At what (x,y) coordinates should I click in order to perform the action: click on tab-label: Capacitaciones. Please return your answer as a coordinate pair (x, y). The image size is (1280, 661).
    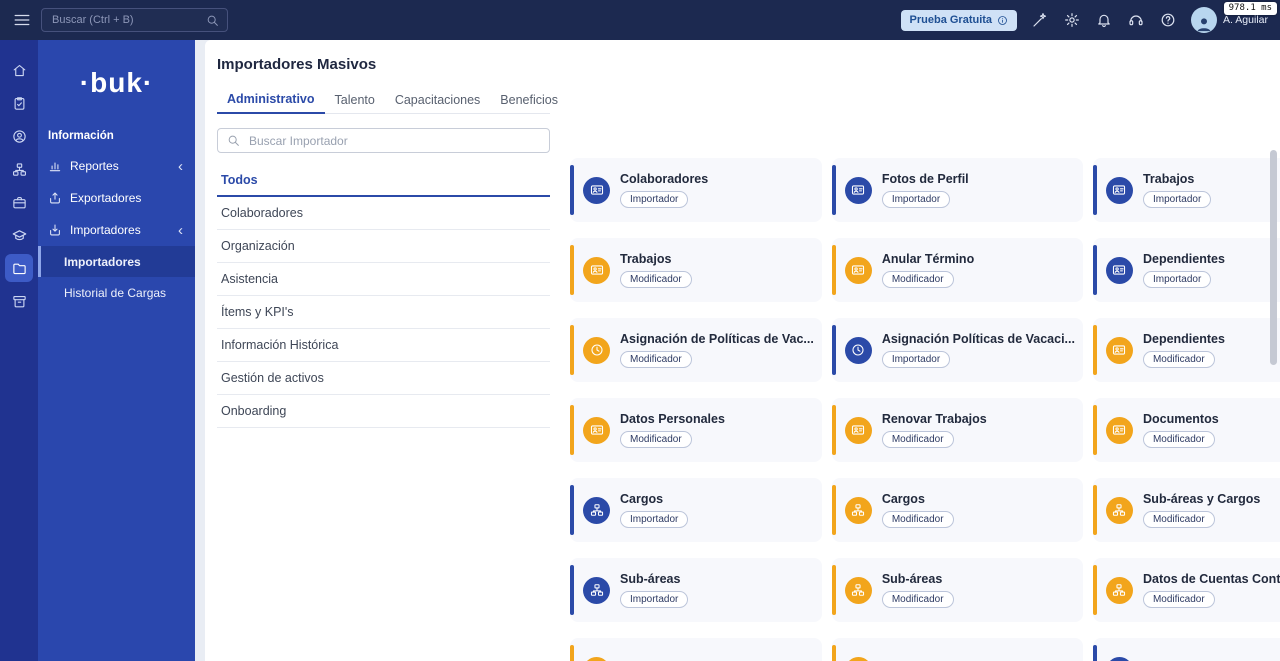
    Looking at the image, I should click on (437, 100).